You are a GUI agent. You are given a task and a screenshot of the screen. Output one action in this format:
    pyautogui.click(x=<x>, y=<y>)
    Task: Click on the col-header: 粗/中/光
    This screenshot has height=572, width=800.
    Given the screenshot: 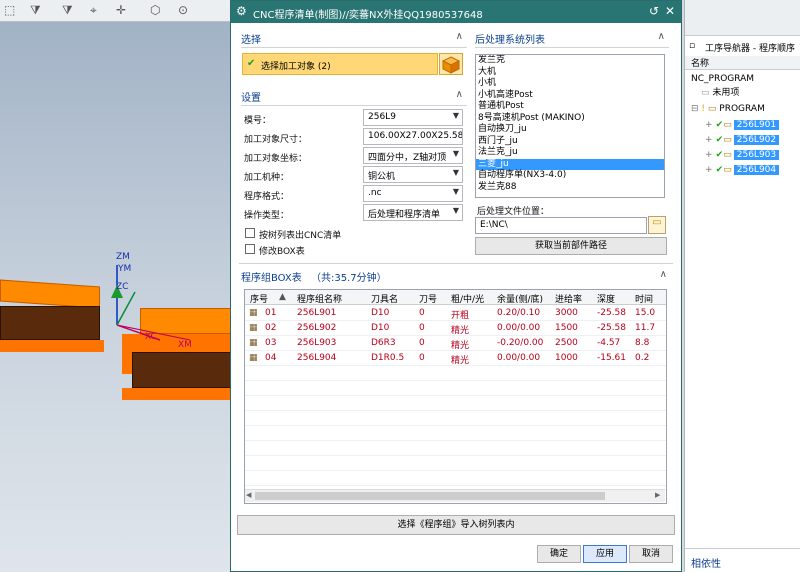 What is the action you would take?
    pyautogui.click(x=467, y=298)
    